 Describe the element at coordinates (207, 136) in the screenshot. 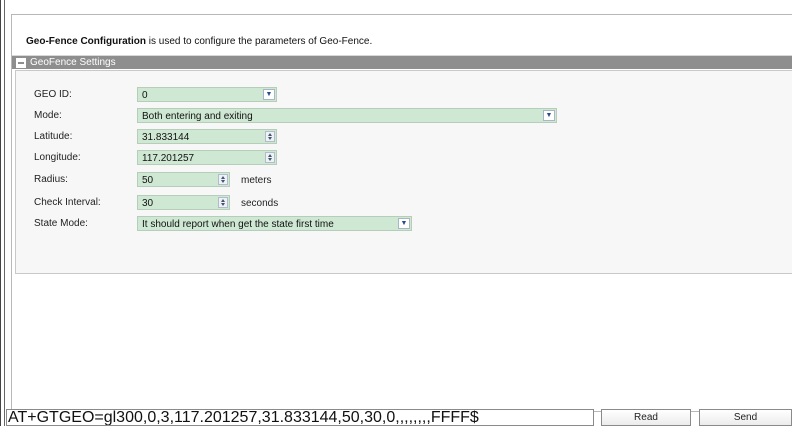

I see `latitude-spinner: 31.833144` at that location.